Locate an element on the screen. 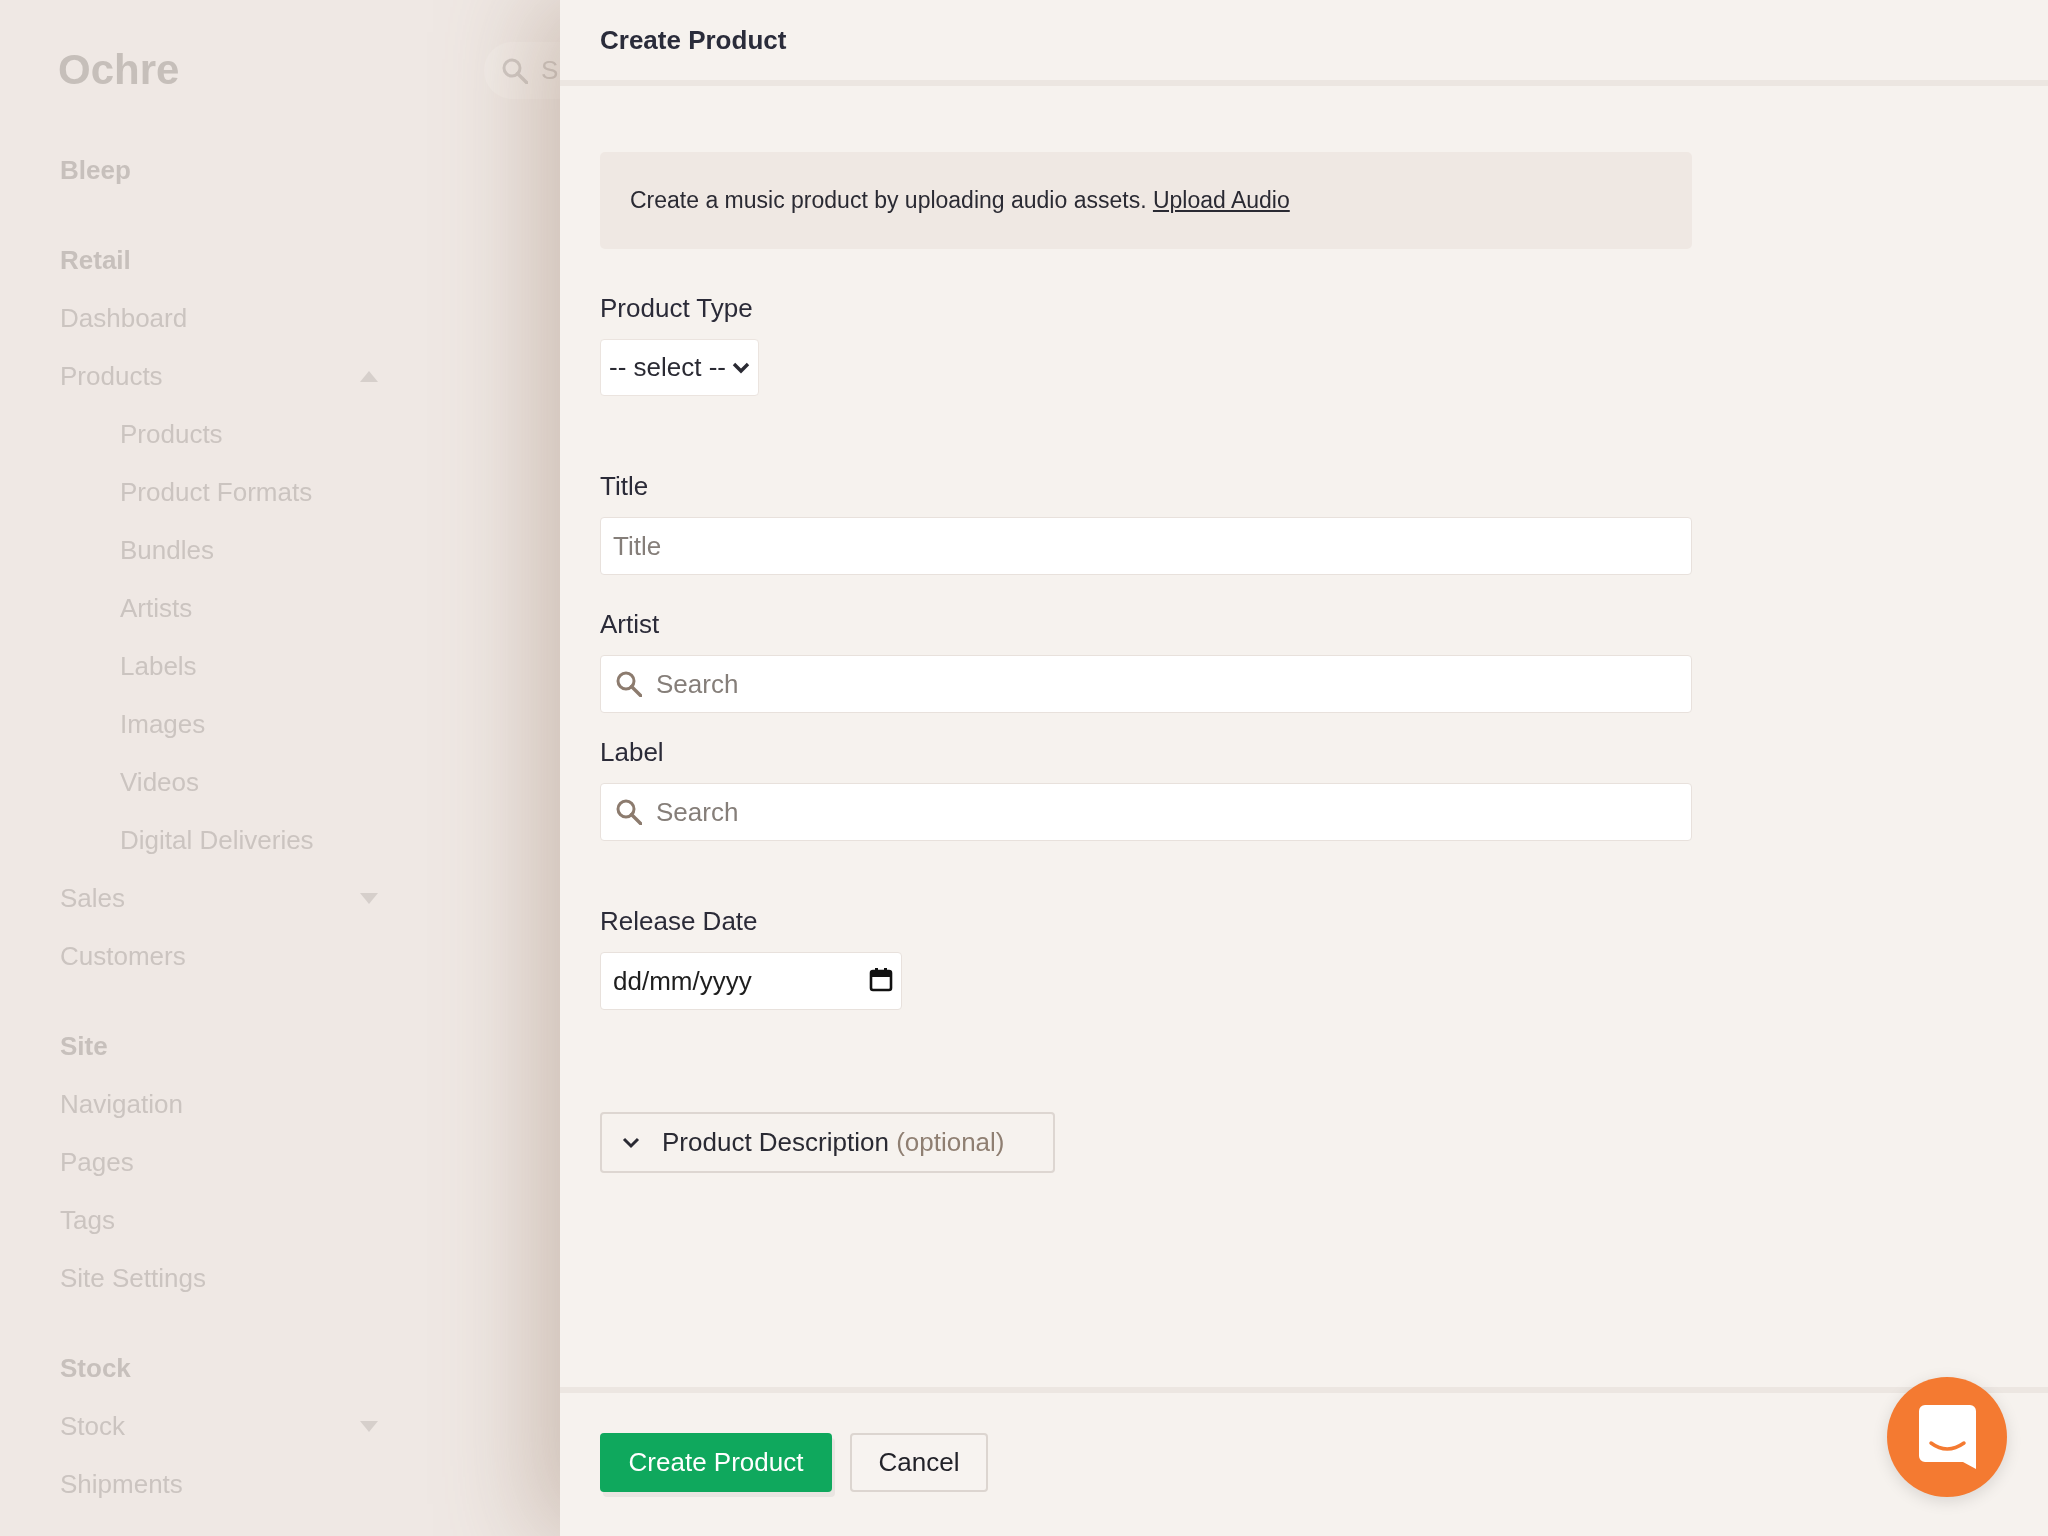  calendar-icon is located at coordinates (881, 980).